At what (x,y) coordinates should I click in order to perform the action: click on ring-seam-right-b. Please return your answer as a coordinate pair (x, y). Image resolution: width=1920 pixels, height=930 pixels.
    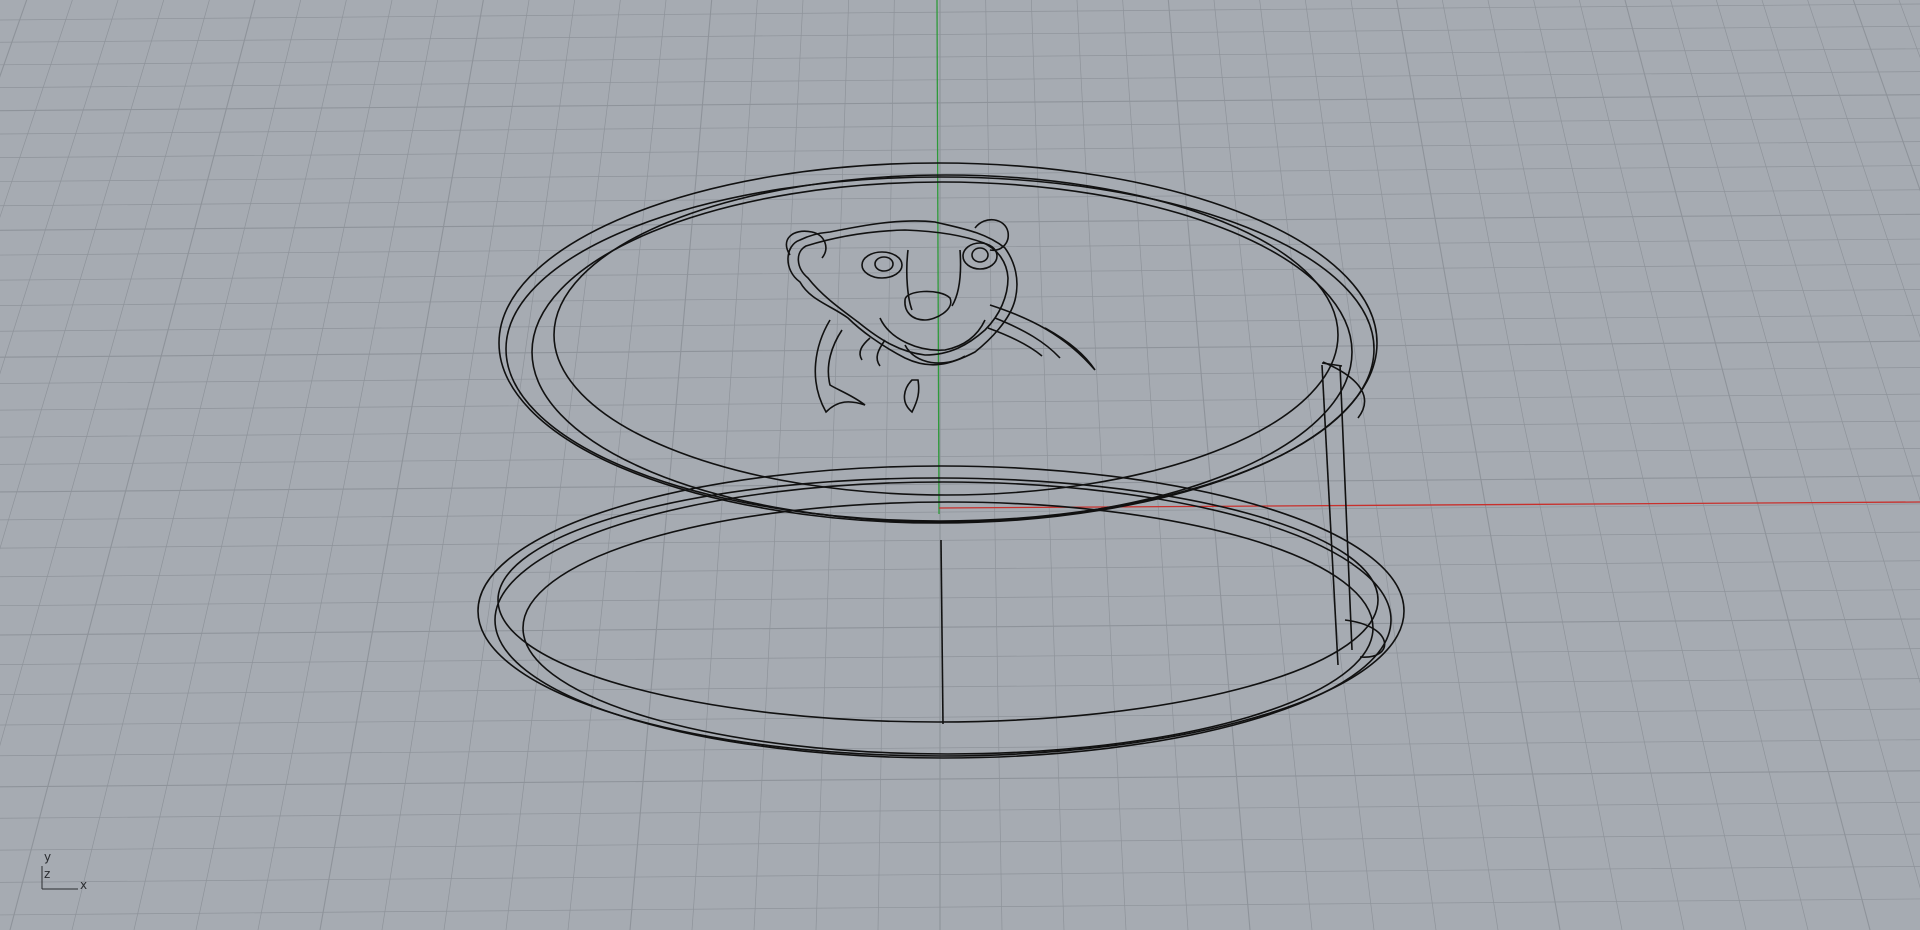
    Looking at the image, I should click on (1346, 507).